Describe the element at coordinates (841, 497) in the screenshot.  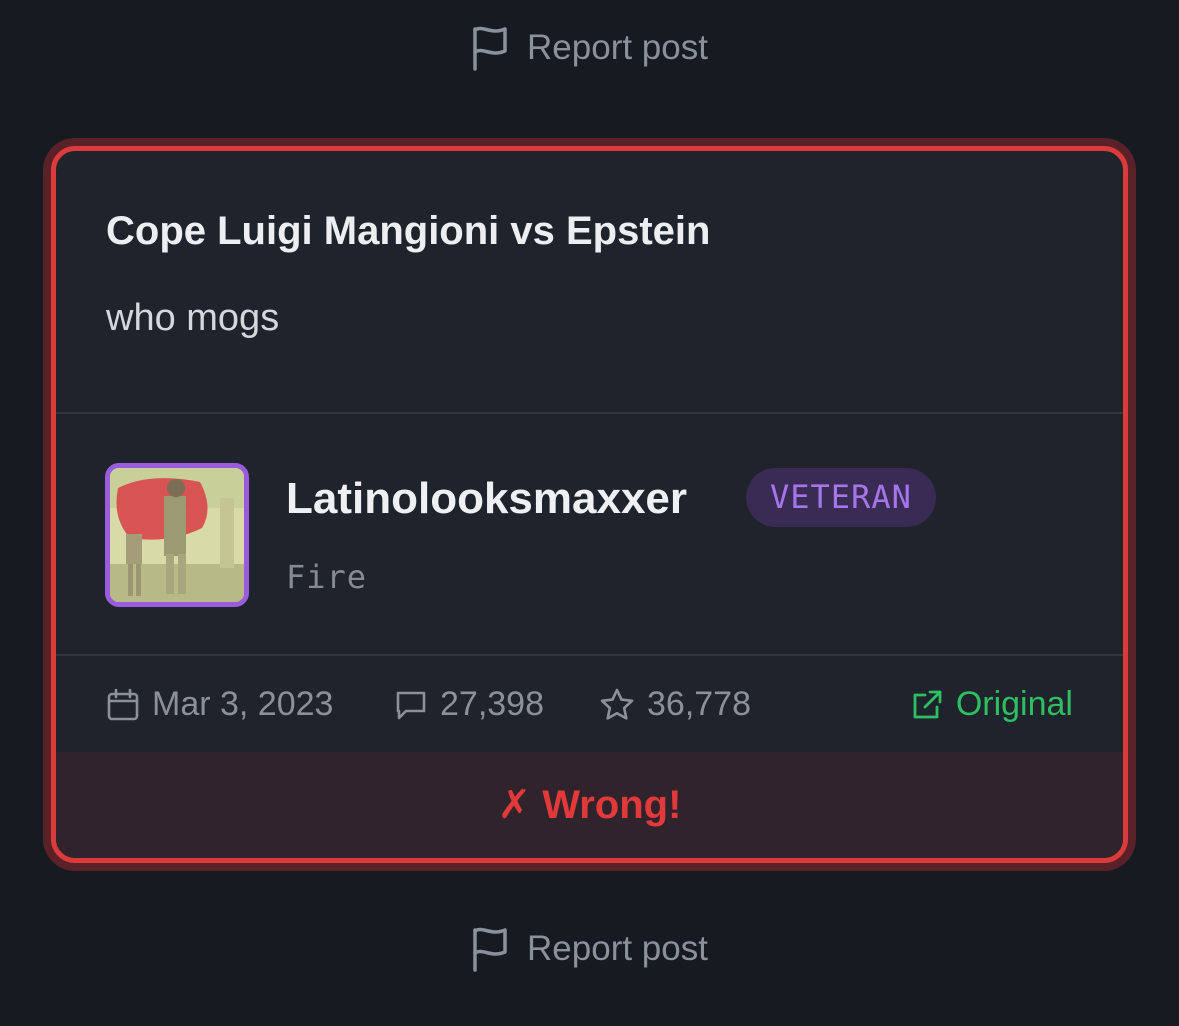
I see `veteran-badge: VETERAN` at that location.